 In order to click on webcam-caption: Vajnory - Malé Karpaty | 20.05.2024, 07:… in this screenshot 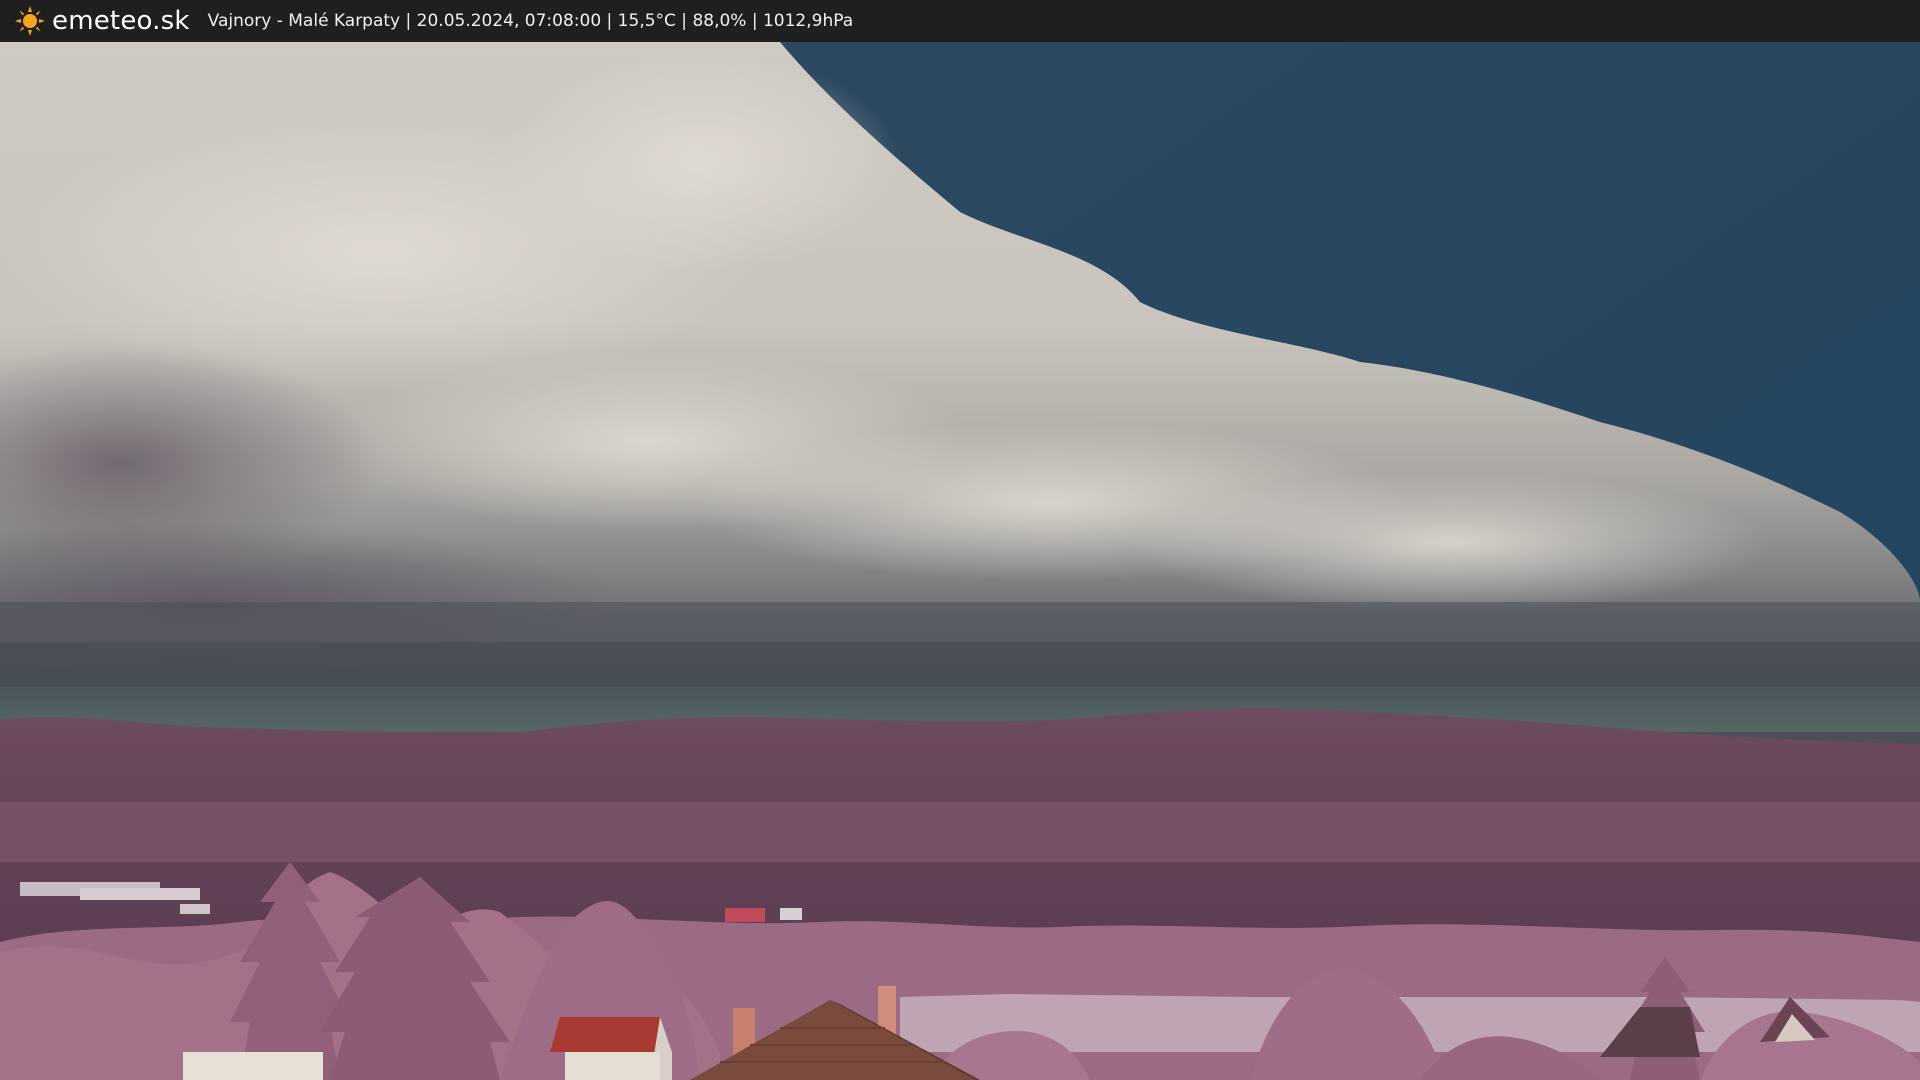, I will do `click(530, 21)`.